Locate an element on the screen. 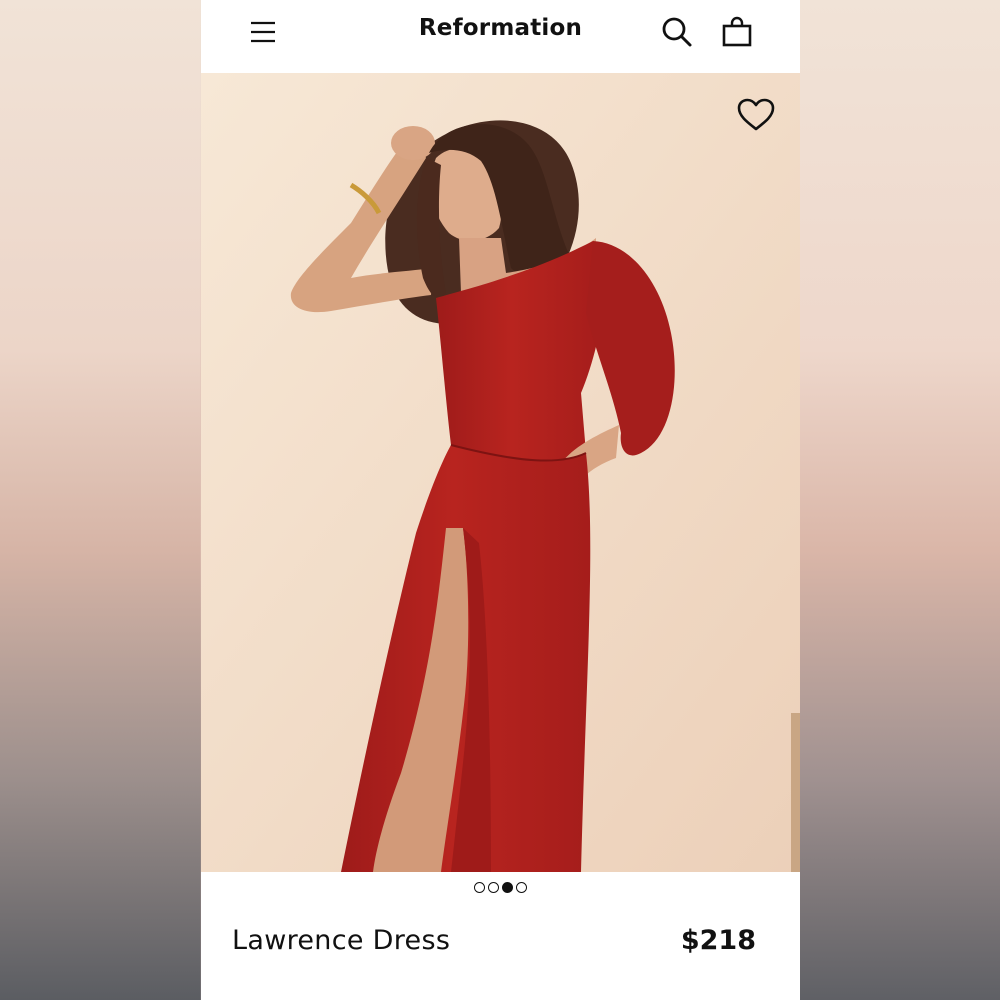 The height and width of the screenshot is (1000, 1000). search-button is located at coordinates (677, 32).